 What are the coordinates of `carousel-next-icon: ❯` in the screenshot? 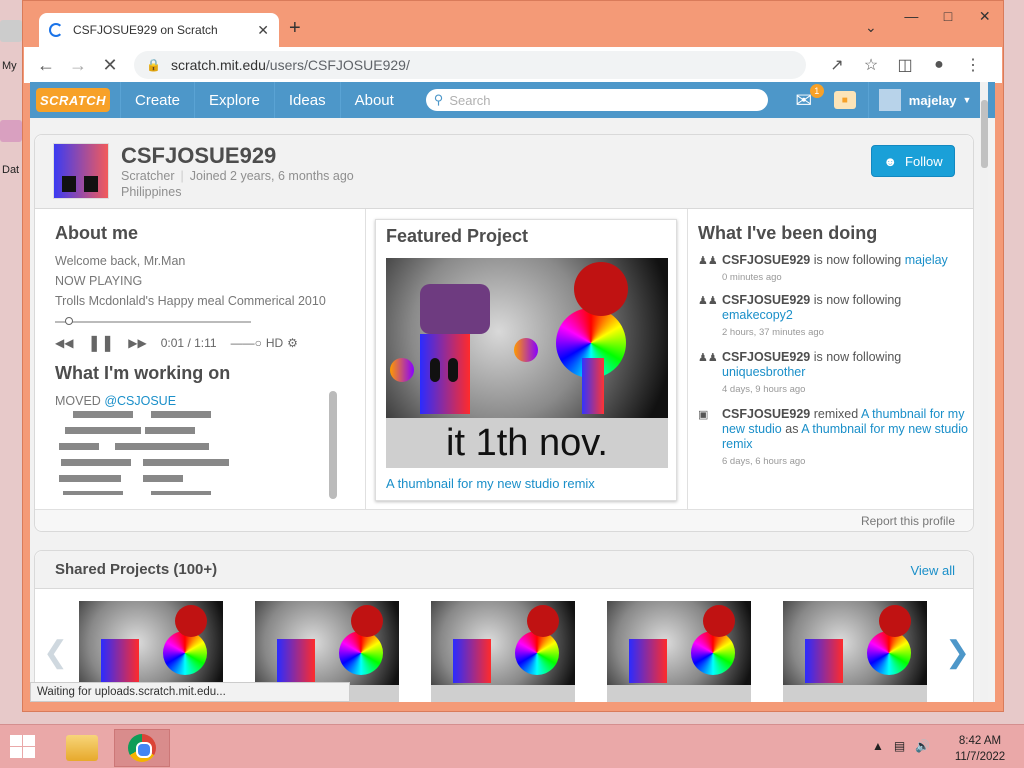 It's located at (957, 652).